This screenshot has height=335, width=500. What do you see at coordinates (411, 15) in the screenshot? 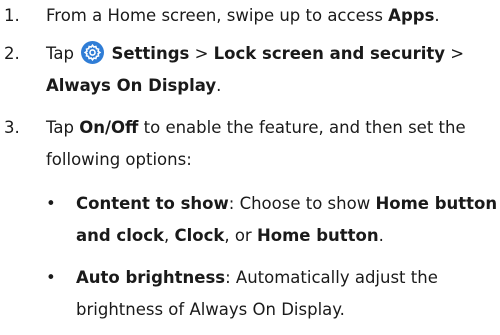
I see `apps-label: Apps` at bounding box center [411, 15].